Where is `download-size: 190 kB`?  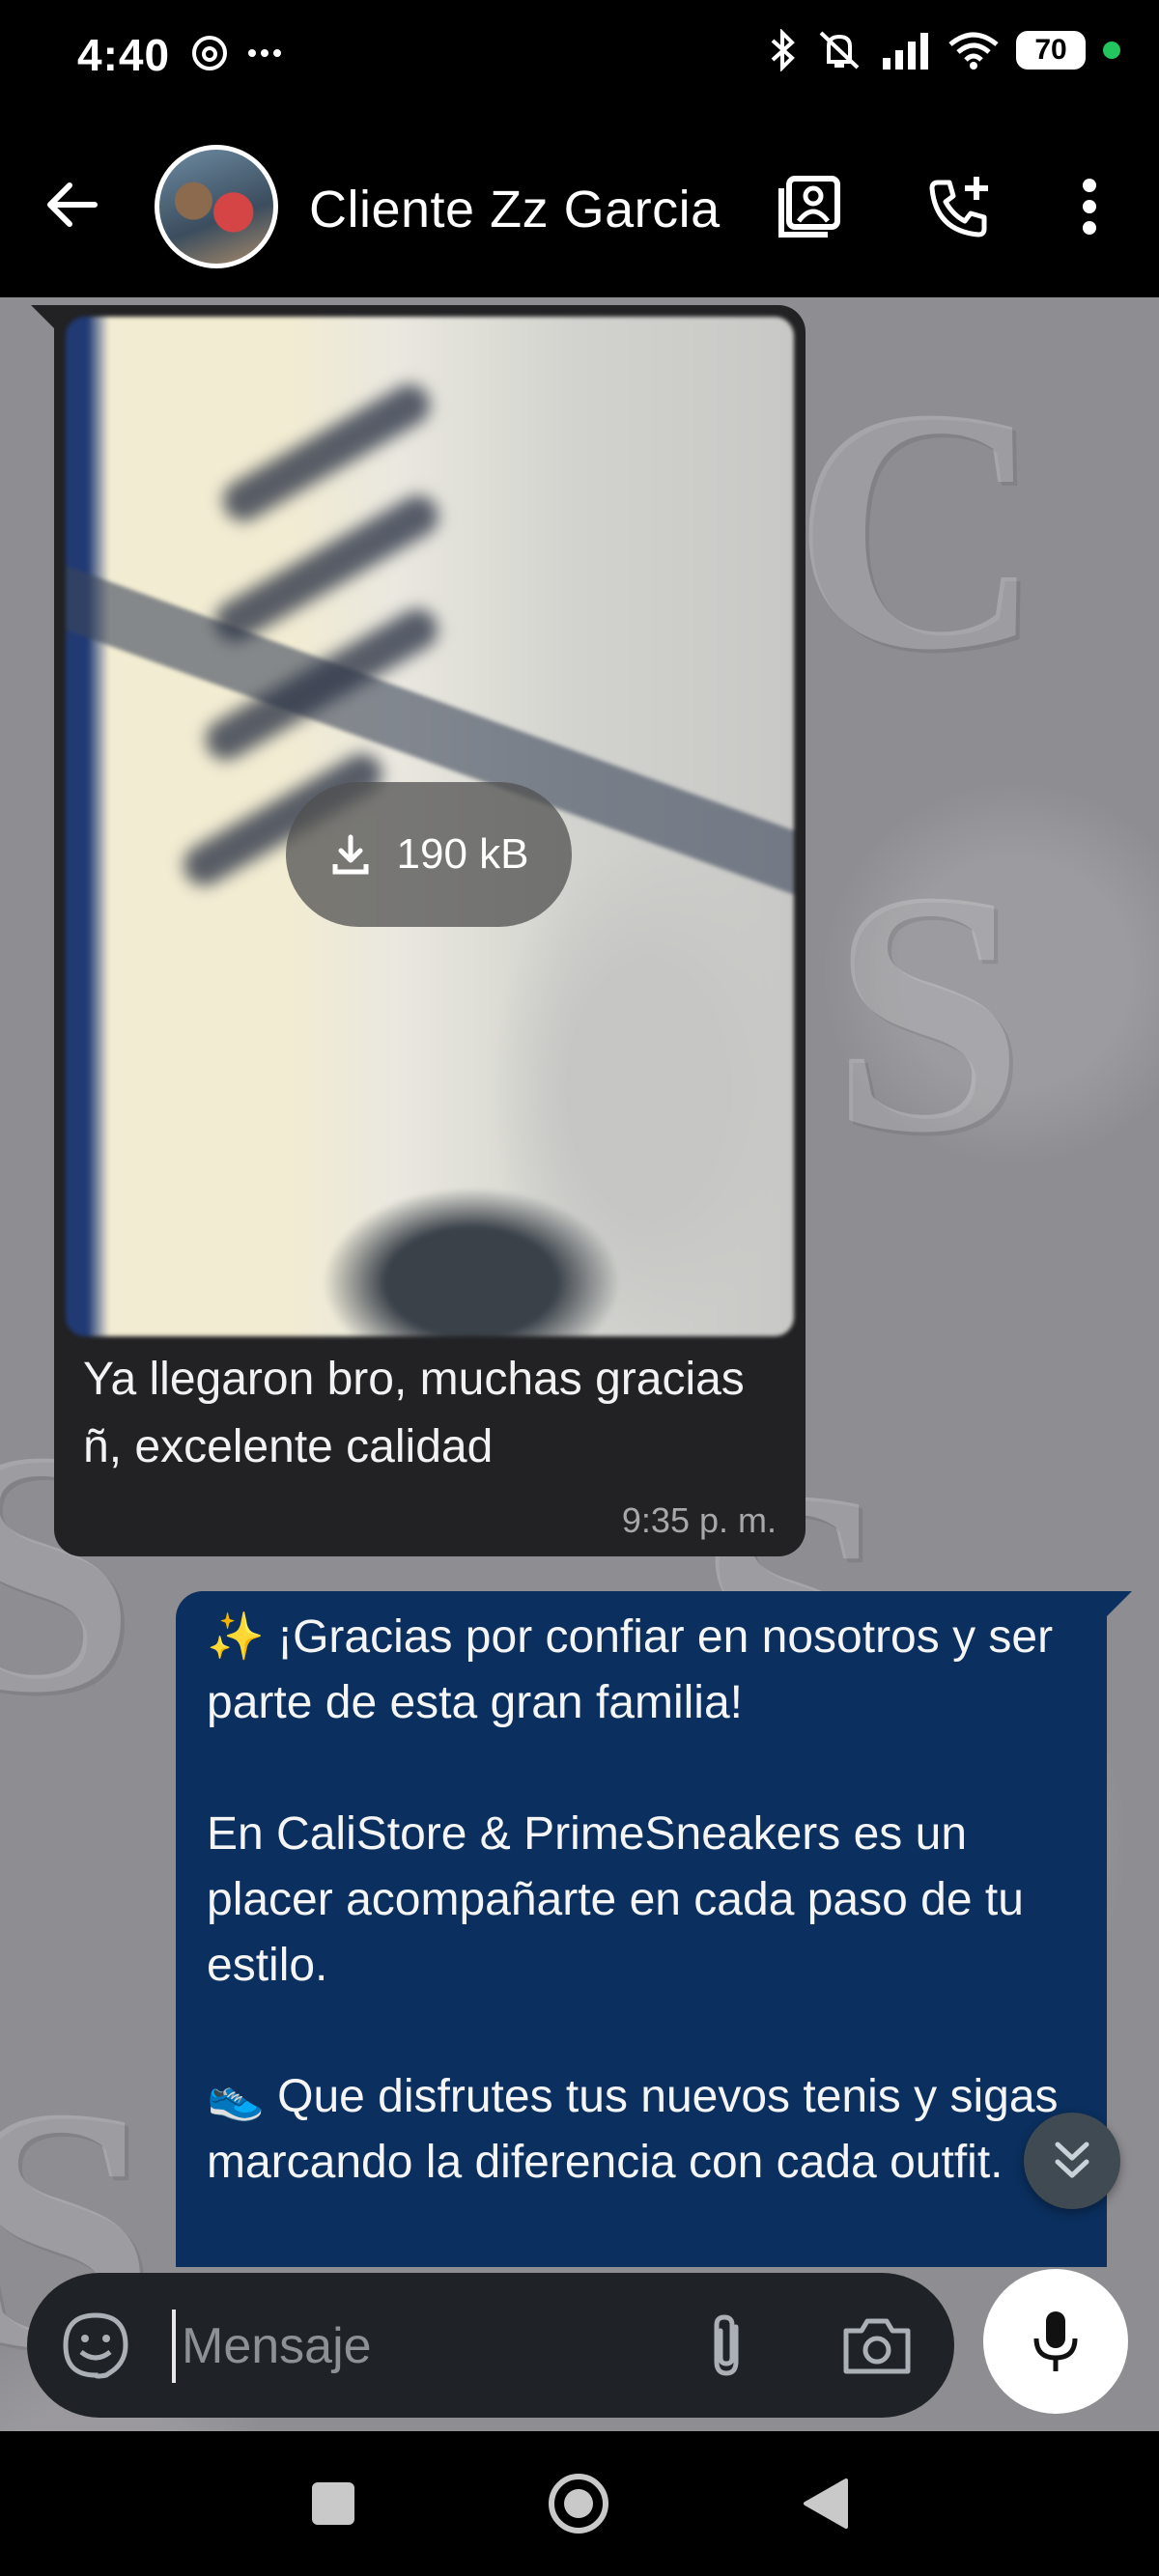
download-size: 190 kB is located at coordinates (462, 854).